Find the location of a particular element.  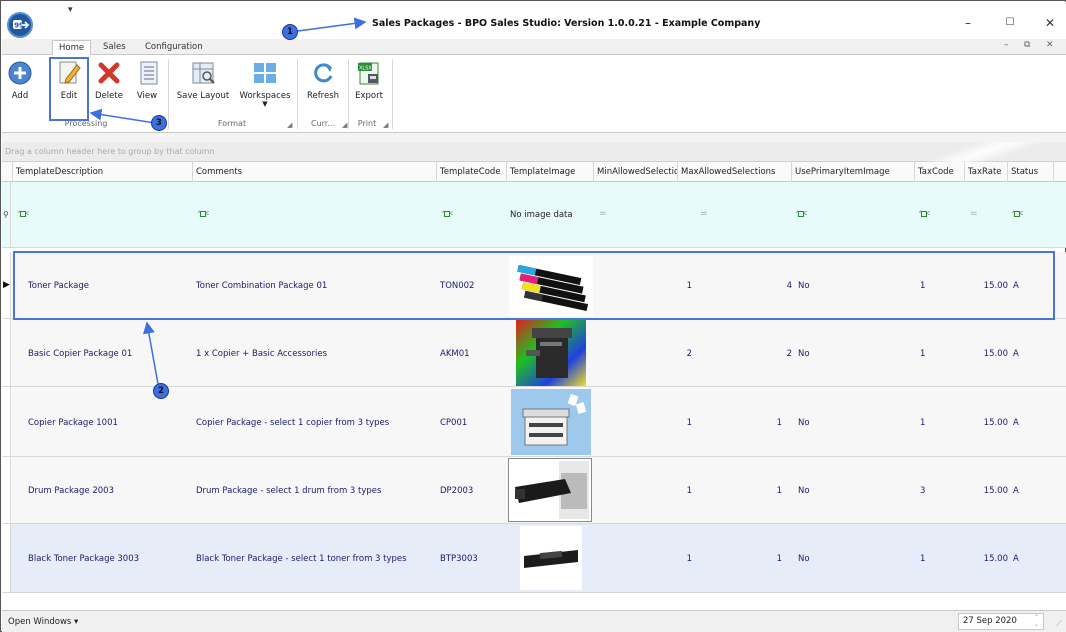

selected-row-highlight is located at coordinates (534, 285).